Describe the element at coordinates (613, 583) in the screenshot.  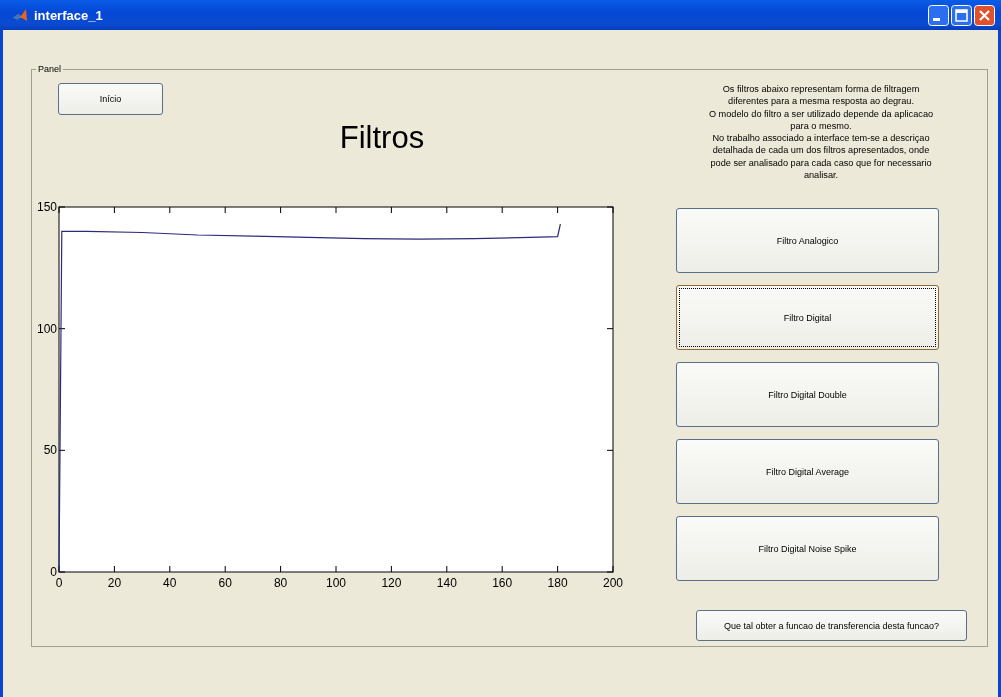
I see `x-tick-label: 200` at that location.